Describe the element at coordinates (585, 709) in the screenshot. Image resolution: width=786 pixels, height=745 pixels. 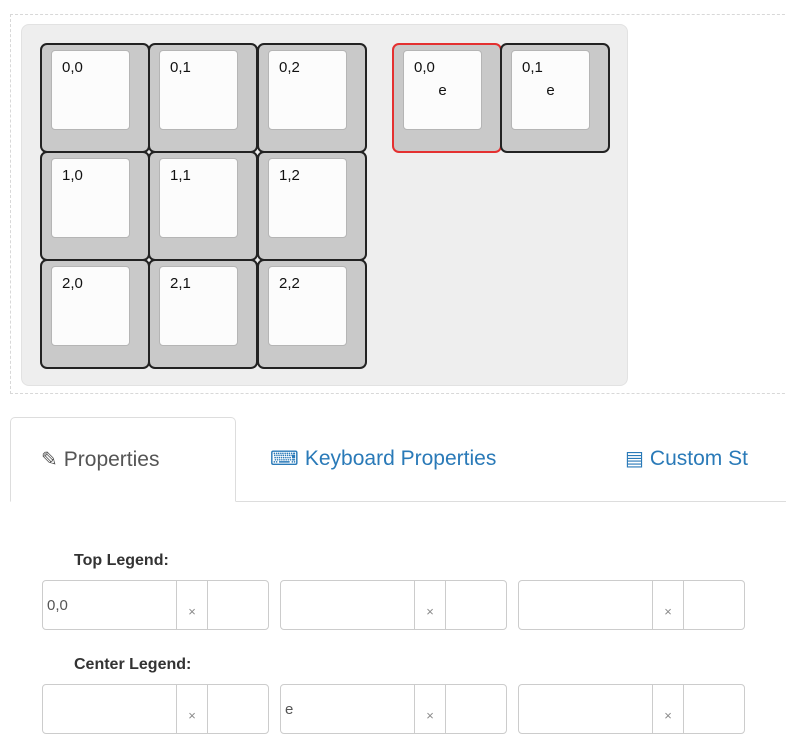
I see `center-legend-input-right` at that location.